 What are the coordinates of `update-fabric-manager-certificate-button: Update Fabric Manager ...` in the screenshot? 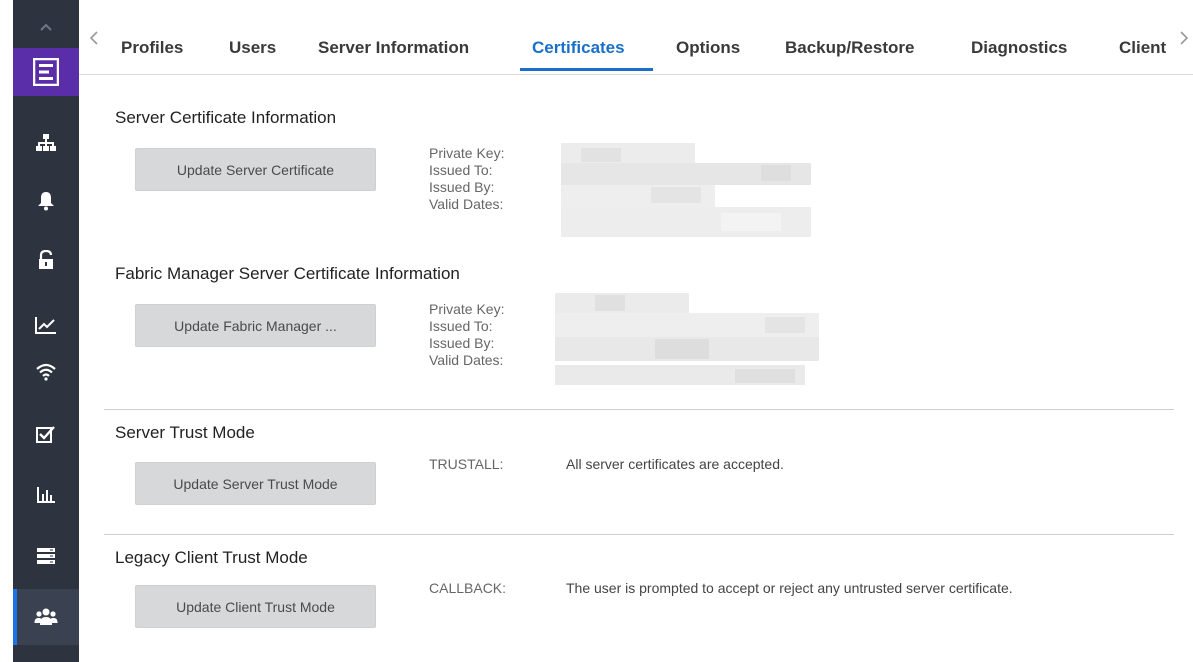 It's located at (255, 325).